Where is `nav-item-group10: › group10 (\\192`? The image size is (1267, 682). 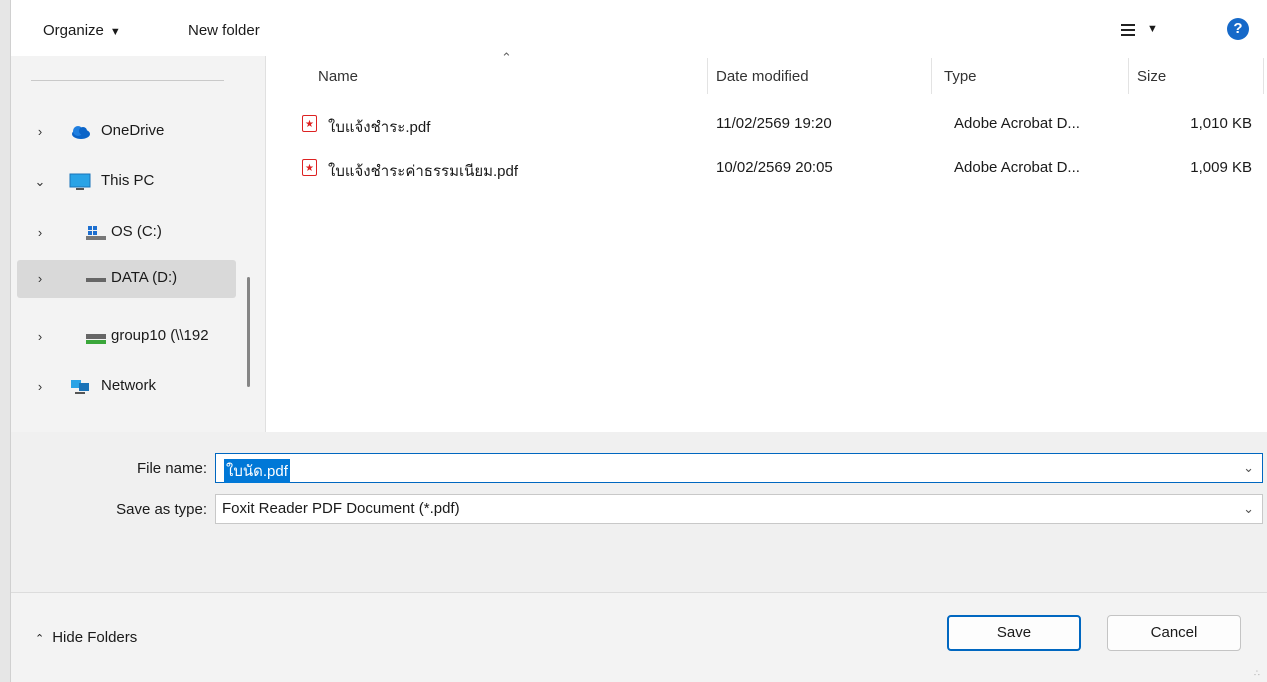
nav-item-group10: › group10 (\\192 is located at coordinates (126, 337).